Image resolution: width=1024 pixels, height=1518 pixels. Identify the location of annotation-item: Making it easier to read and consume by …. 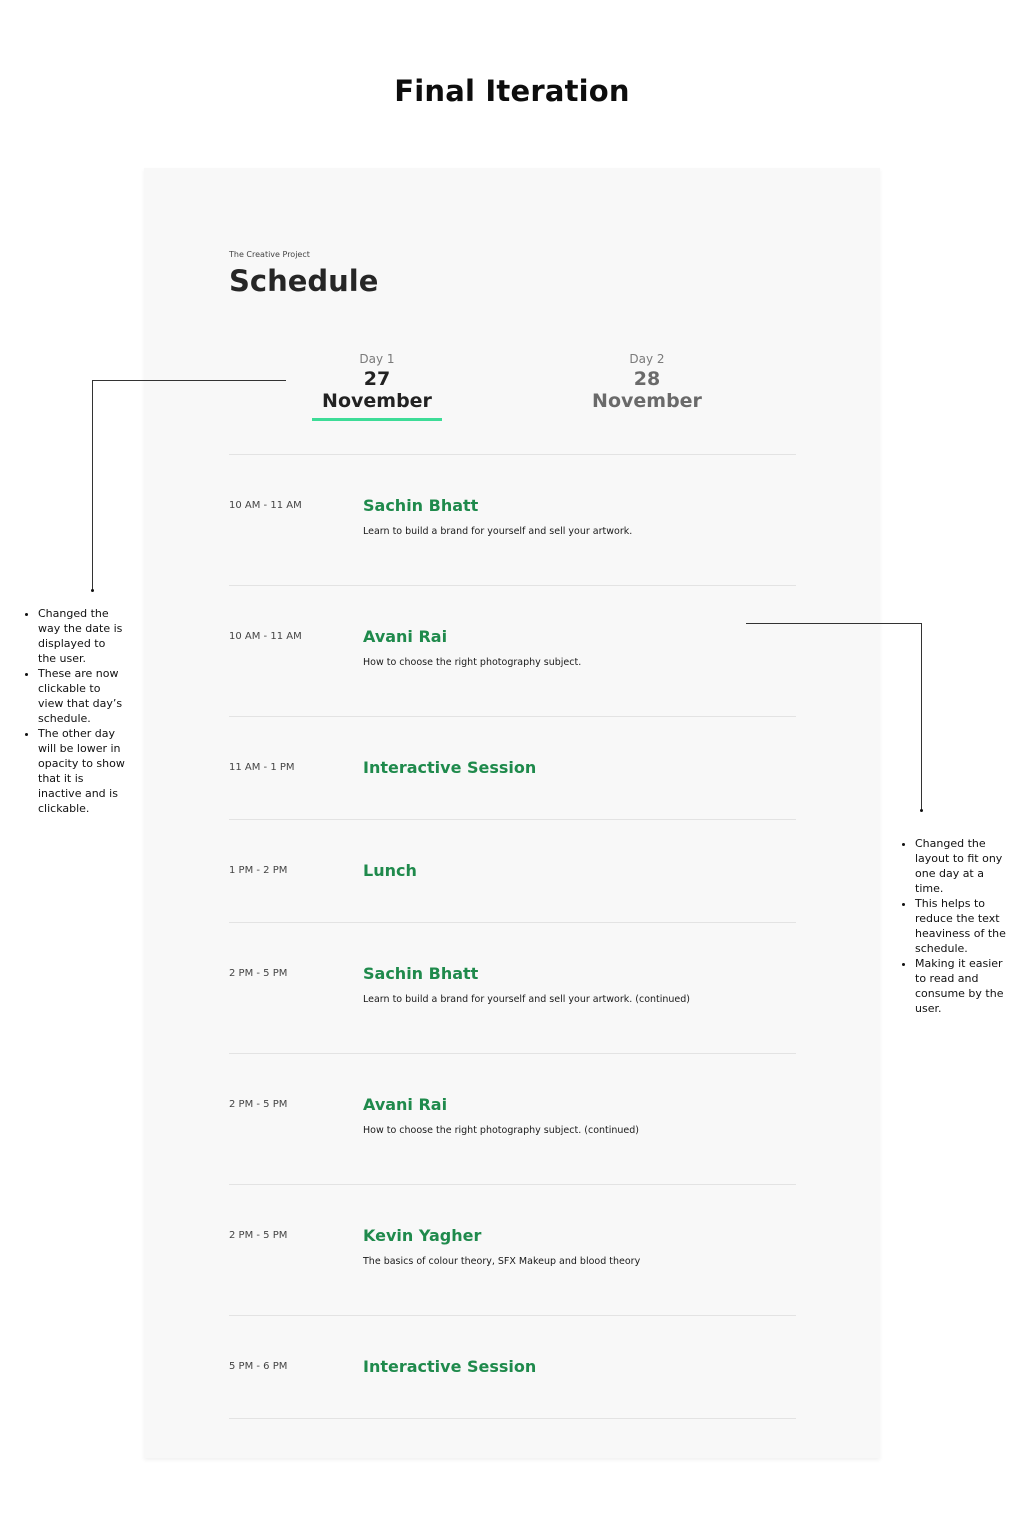
(961, 986).